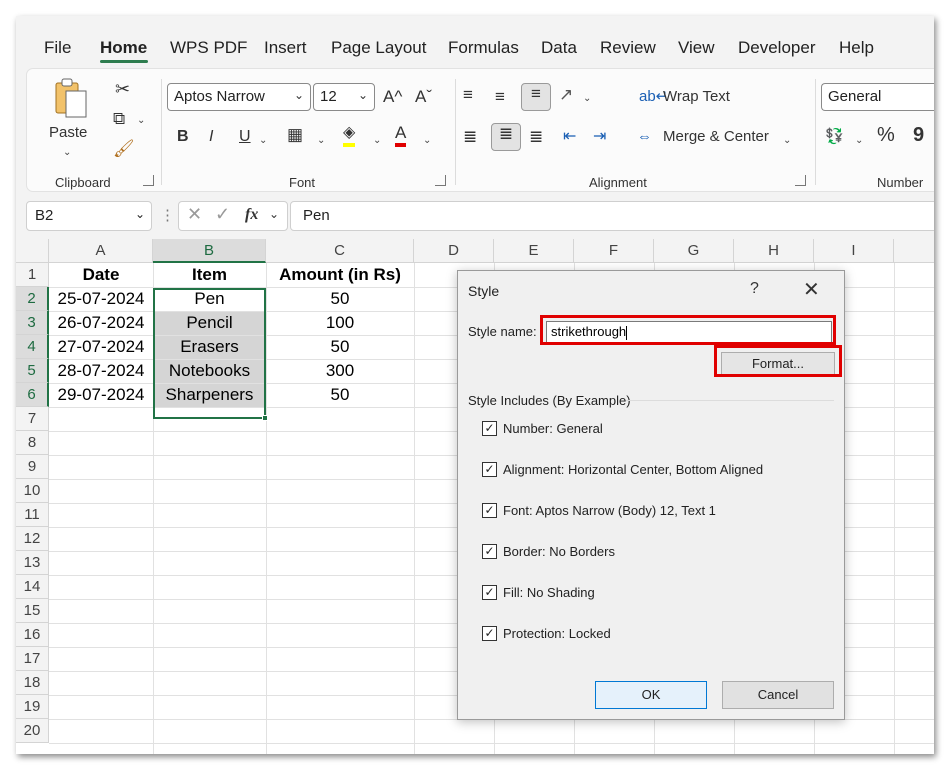 This screenshot has height=770, width=950. Describe the element at coordinates (859, 141) in the screenshot. I see `accounting-dropdown-icon: ⌄` at that location.